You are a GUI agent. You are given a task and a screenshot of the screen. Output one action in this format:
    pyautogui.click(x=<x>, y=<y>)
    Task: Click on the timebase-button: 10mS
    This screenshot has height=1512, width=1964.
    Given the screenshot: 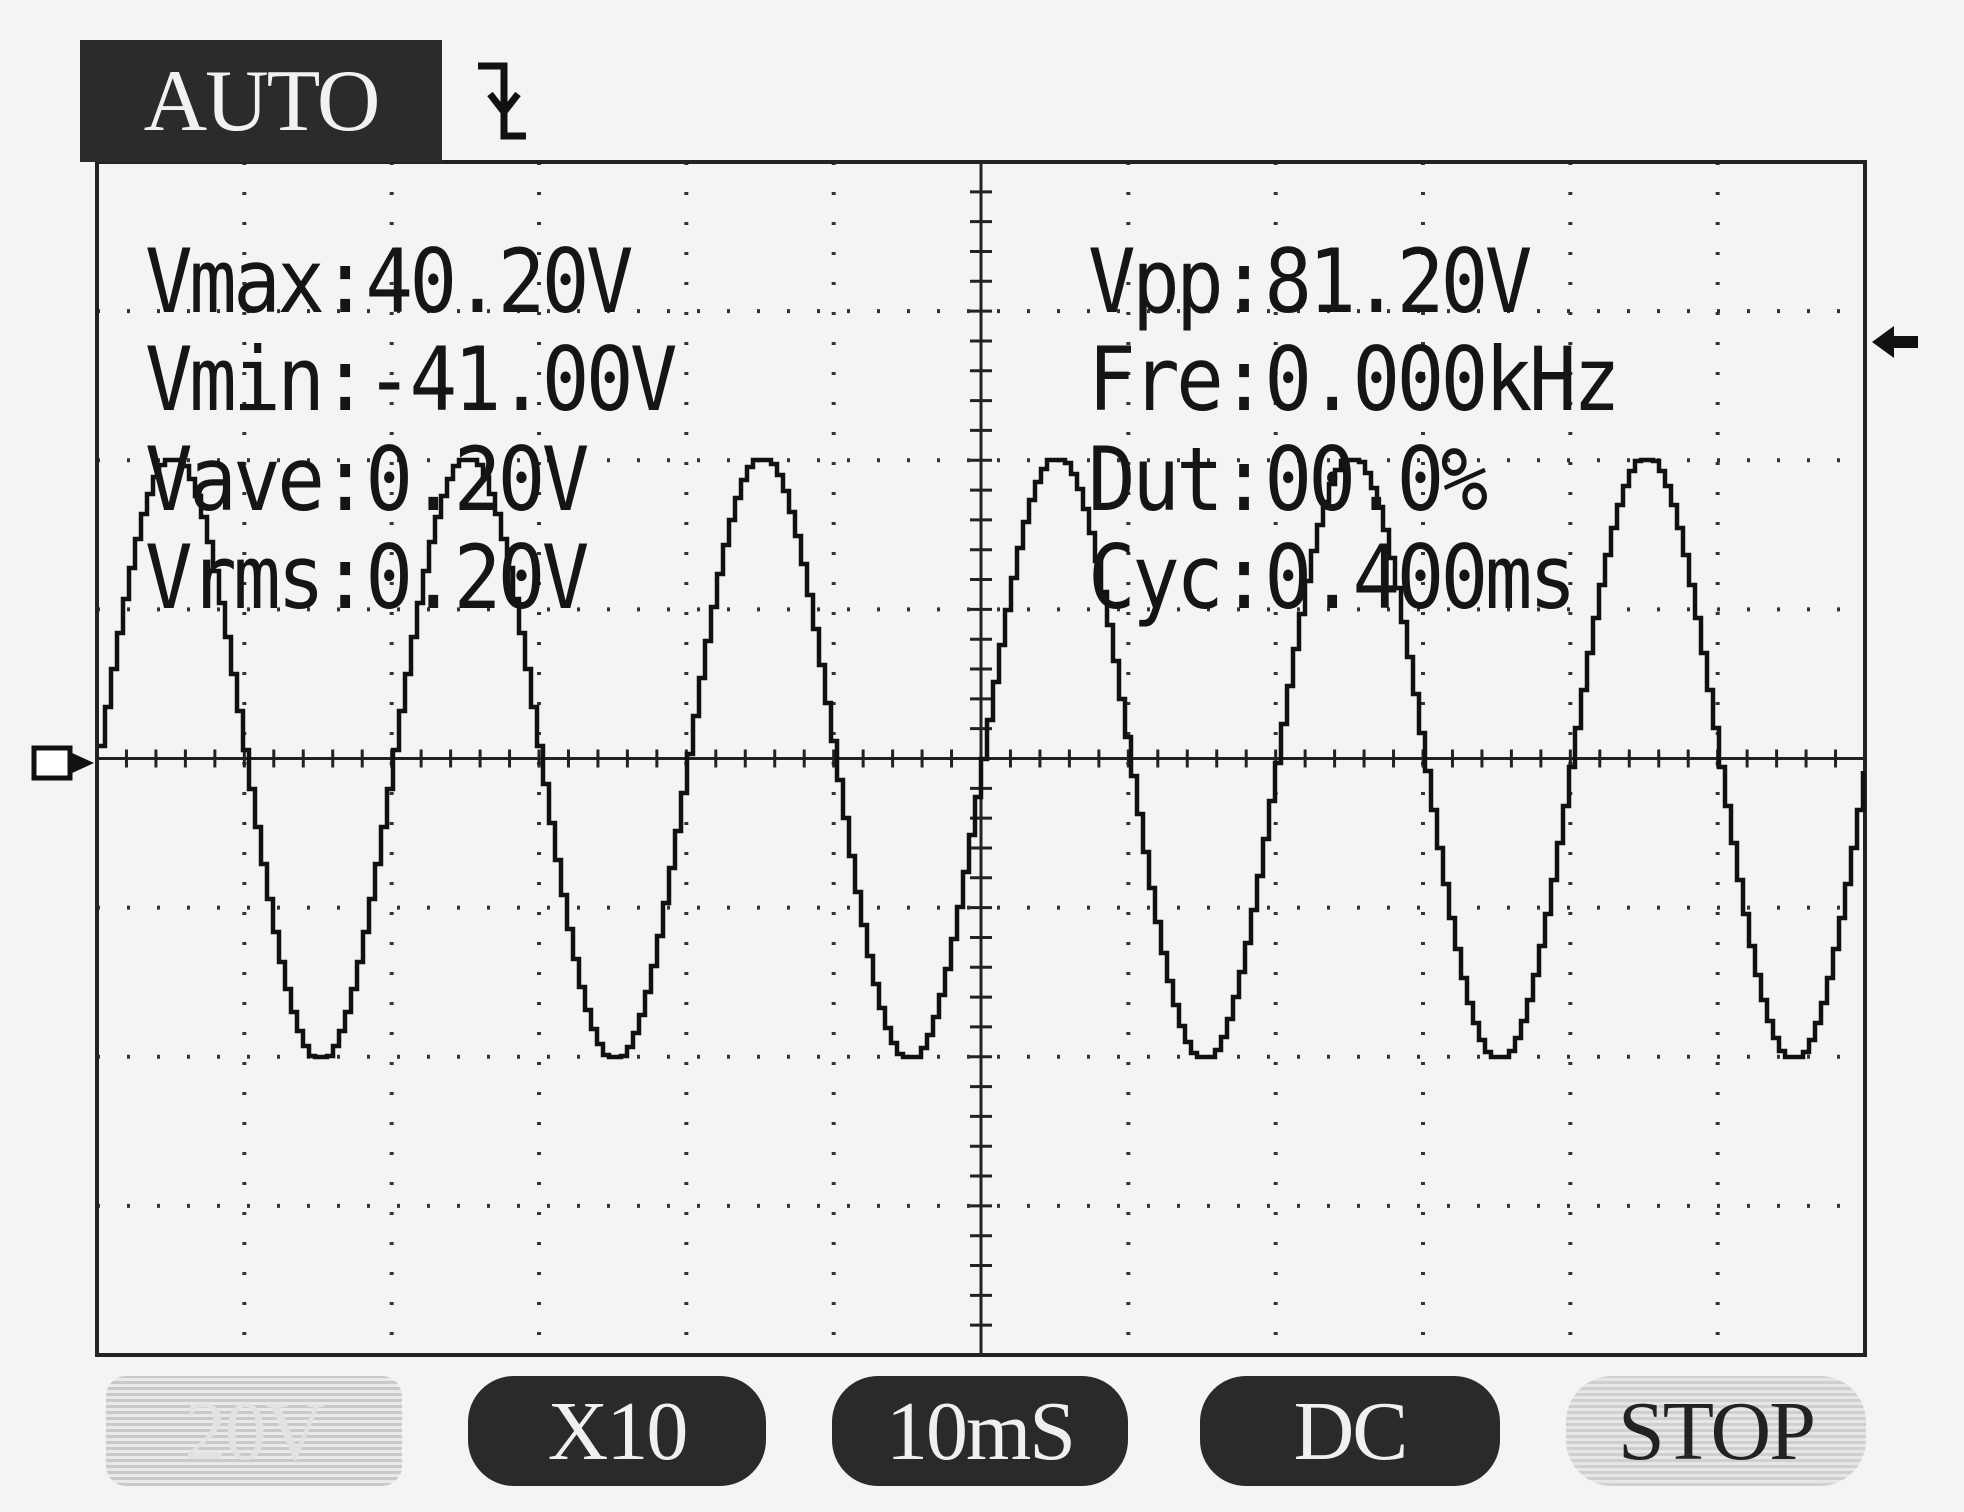 What is the action you would take?
    pyautogui.click(x=980, y=1431)
    